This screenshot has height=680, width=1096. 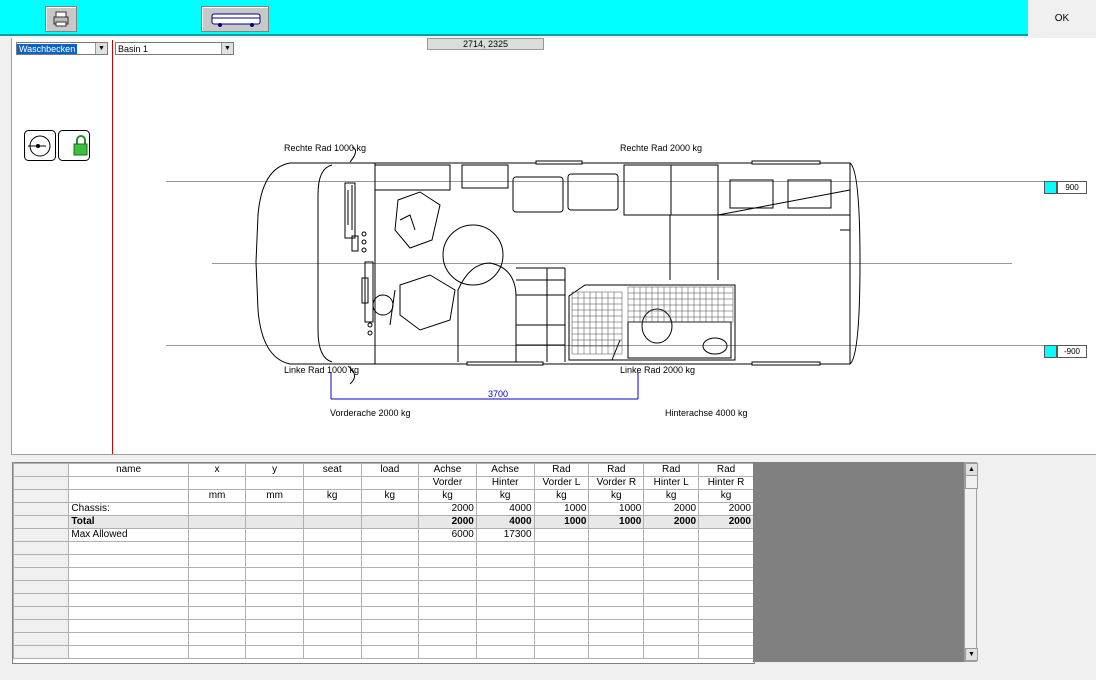 What do you see at coordinates (1062, 18) in the screenshot?
I see `ok-button: OK` at bounding box center [1062, 18].